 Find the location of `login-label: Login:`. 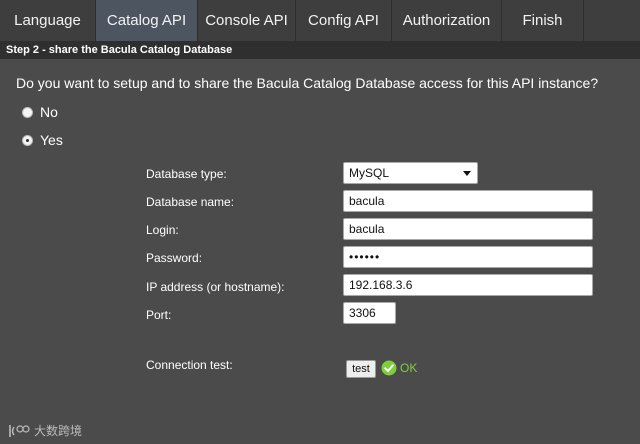

login-label: Login: is located at coordinates (162, 230).